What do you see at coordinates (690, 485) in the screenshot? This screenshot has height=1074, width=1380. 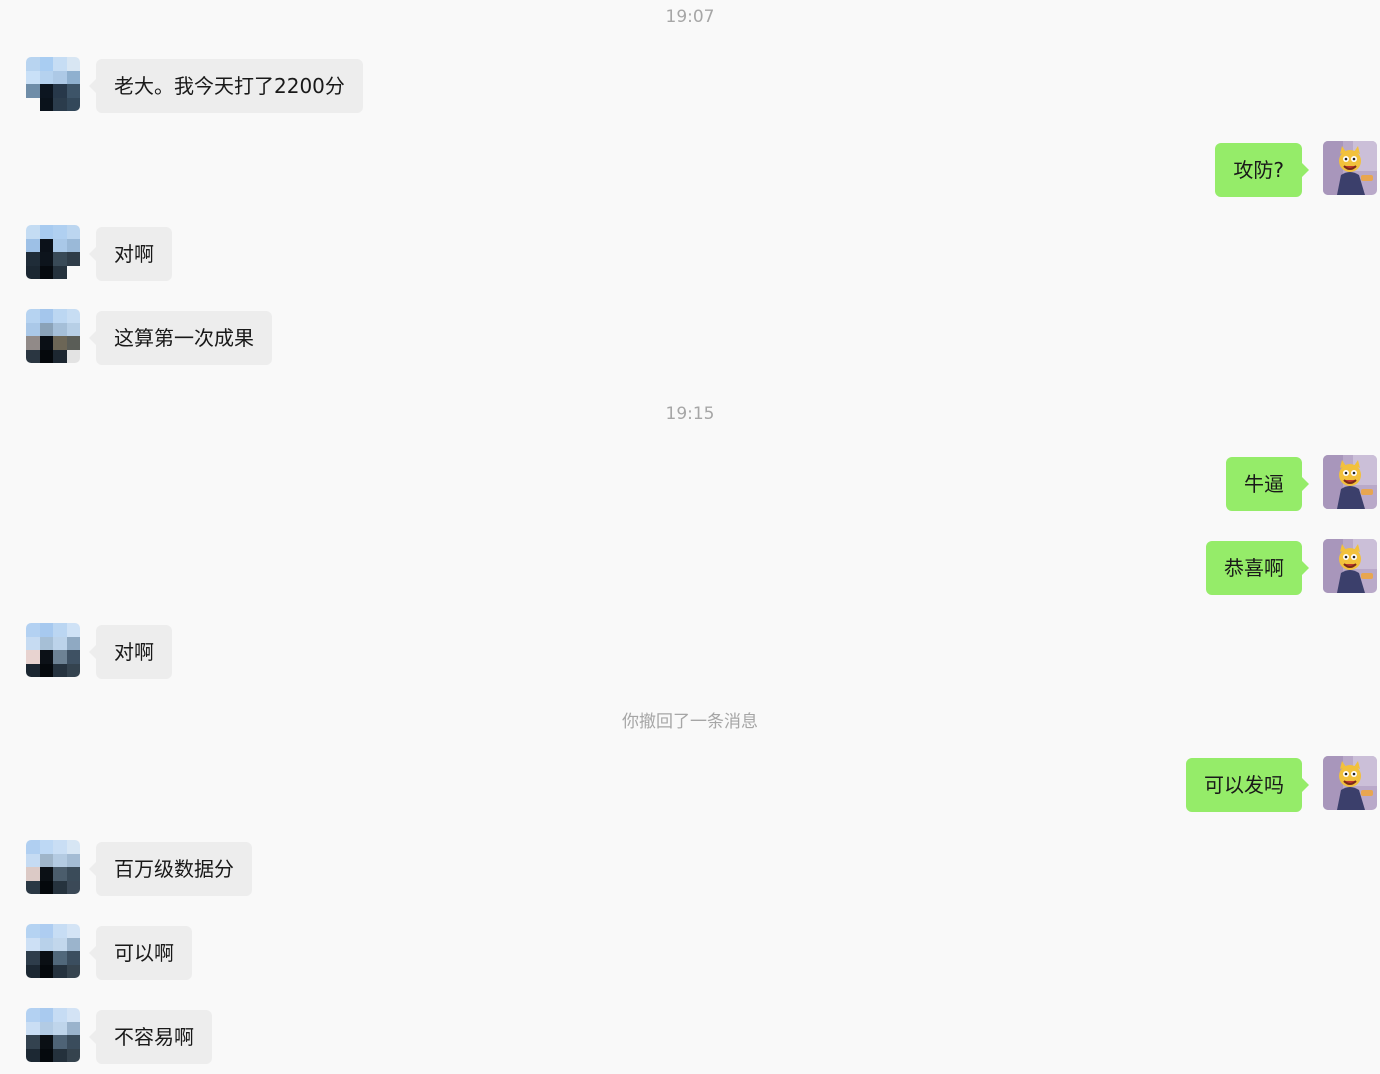 I see `message-row-outgoing: 牛逼` at bounding box center [690, 485].